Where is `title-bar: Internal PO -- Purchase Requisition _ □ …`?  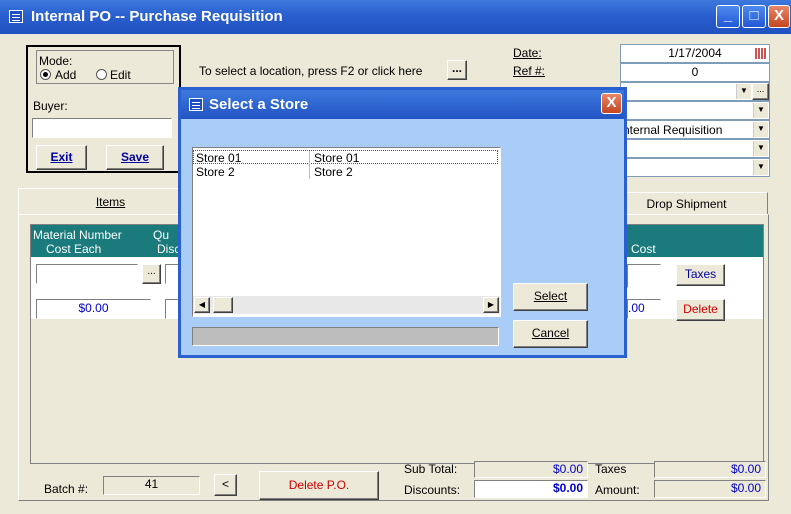
title-bar: Internal PO -- Purchase Requisition _ □ … is located at coordinates (395, 17).